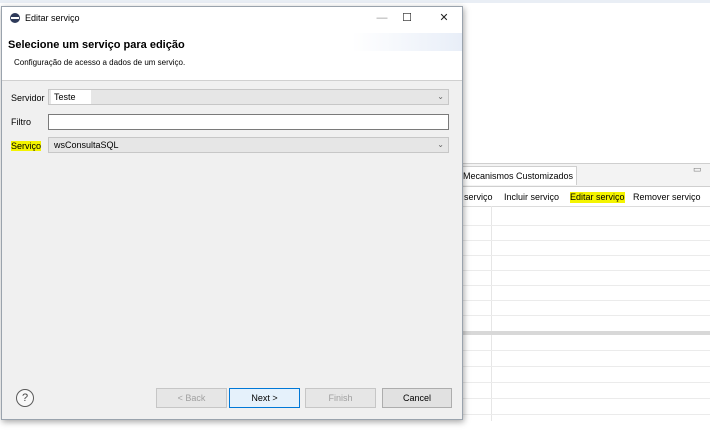 This screenshot has height=435, width=710. I want to click on editar-servico-button: Editar serviço, so click(597, 197).